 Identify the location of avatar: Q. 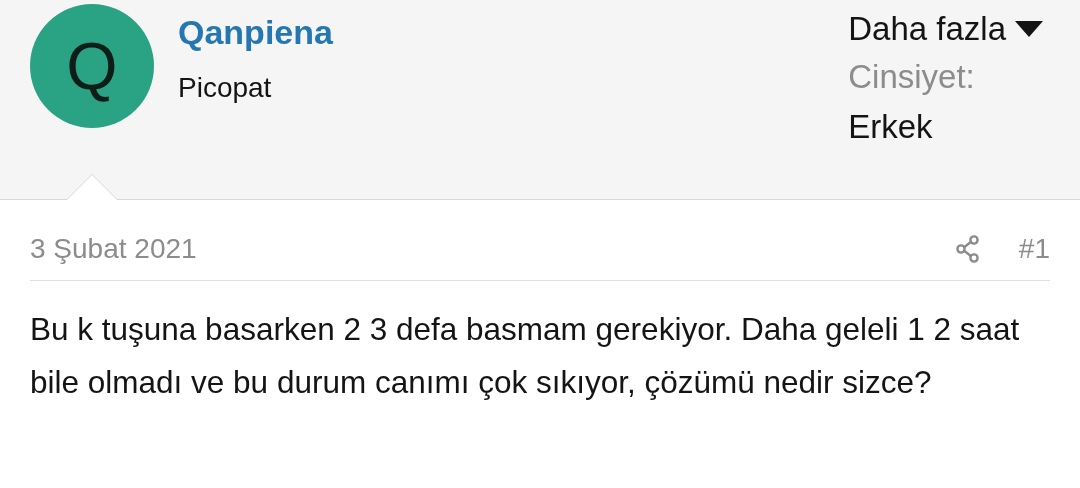
(92, 66).